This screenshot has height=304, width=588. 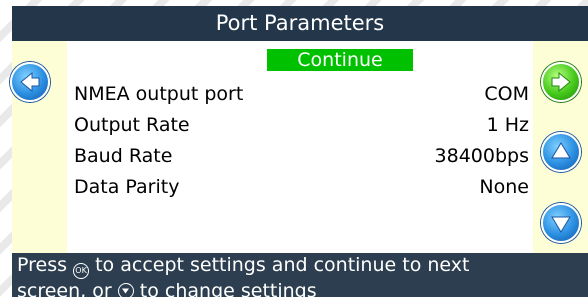 What do you see at coordinates (301, 156) in the screenshot?
I see `settings-row-baud-rate: Baud Rate 38400bps` at bounding box center [301, 156].